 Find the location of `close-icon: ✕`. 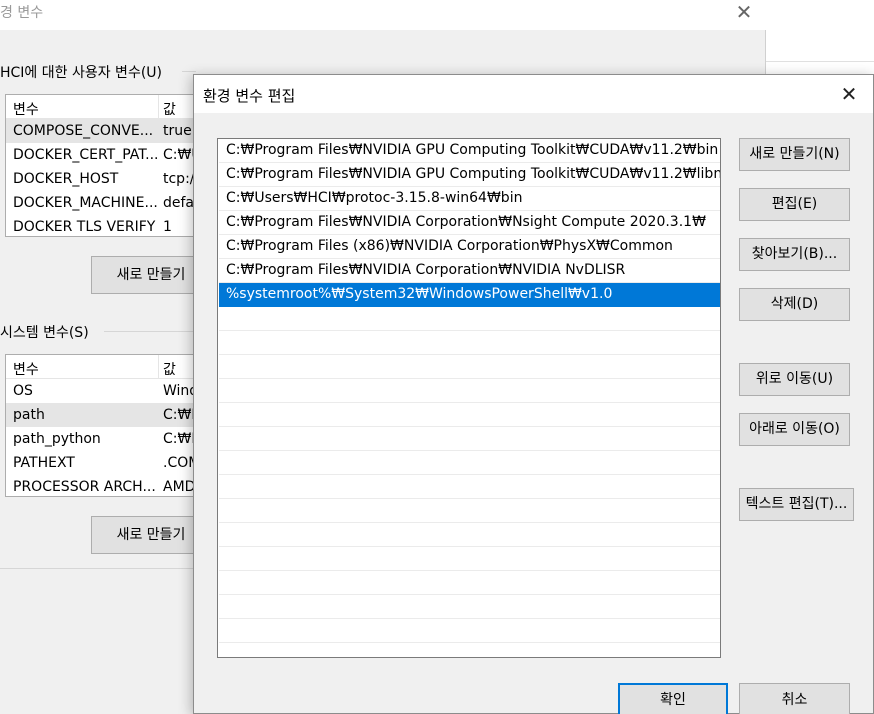

close-icon: ✕ is located at coordinates (849, 94).